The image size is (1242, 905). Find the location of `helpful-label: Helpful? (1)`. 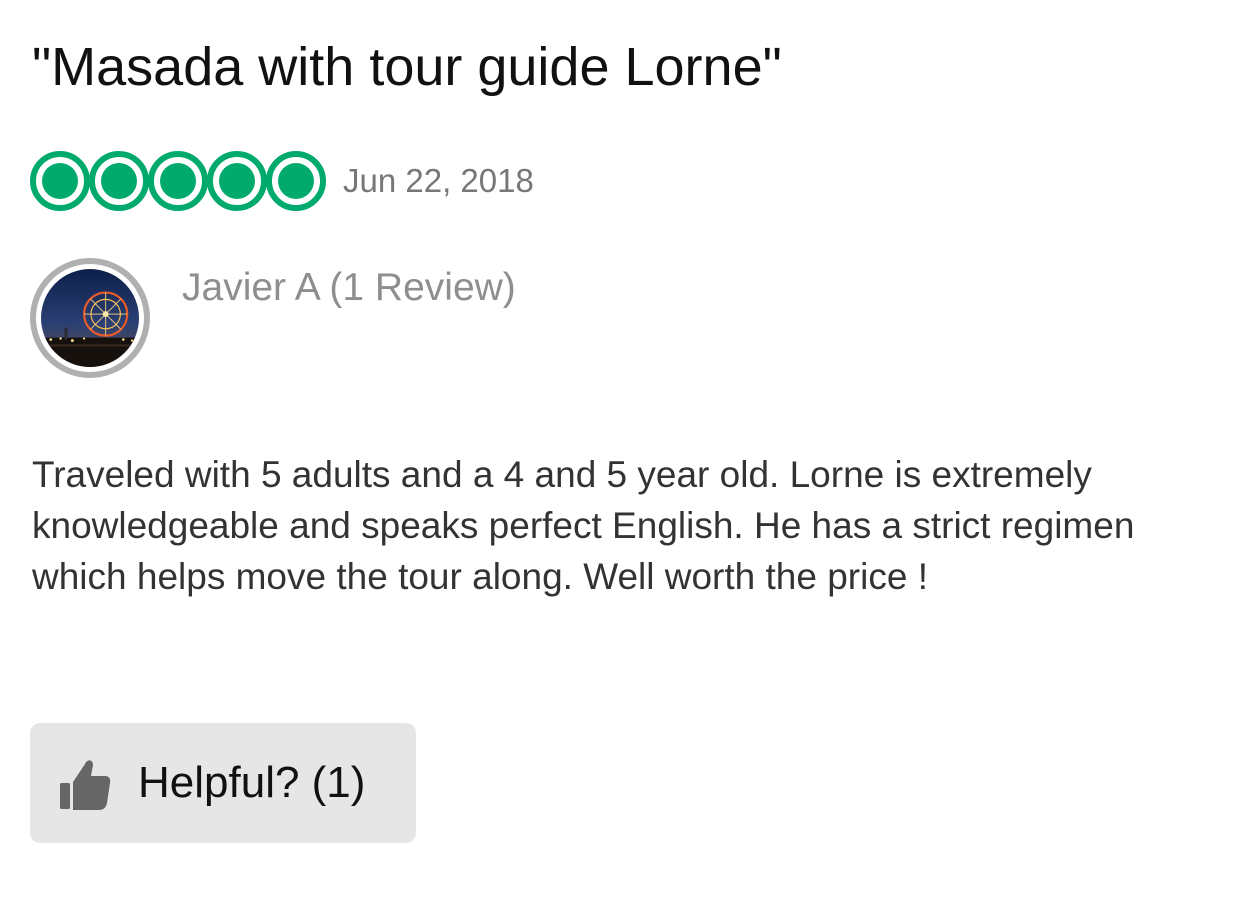

helpful-label: Helpful? (1) is located at coordinates (252, 782).